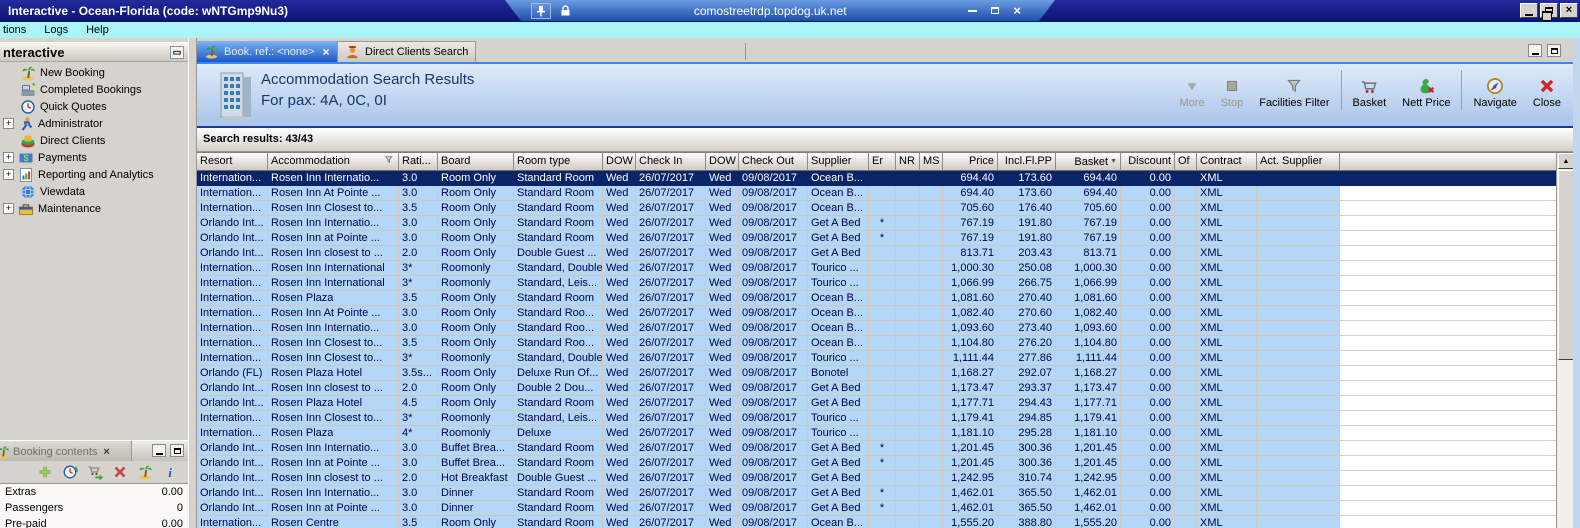 The width and height of the screenshot is (1580, 528). What do you see at coordinates (970, 162) in the screenshot?
I see `column-header-price: Price` at bounding box center [970, 162].